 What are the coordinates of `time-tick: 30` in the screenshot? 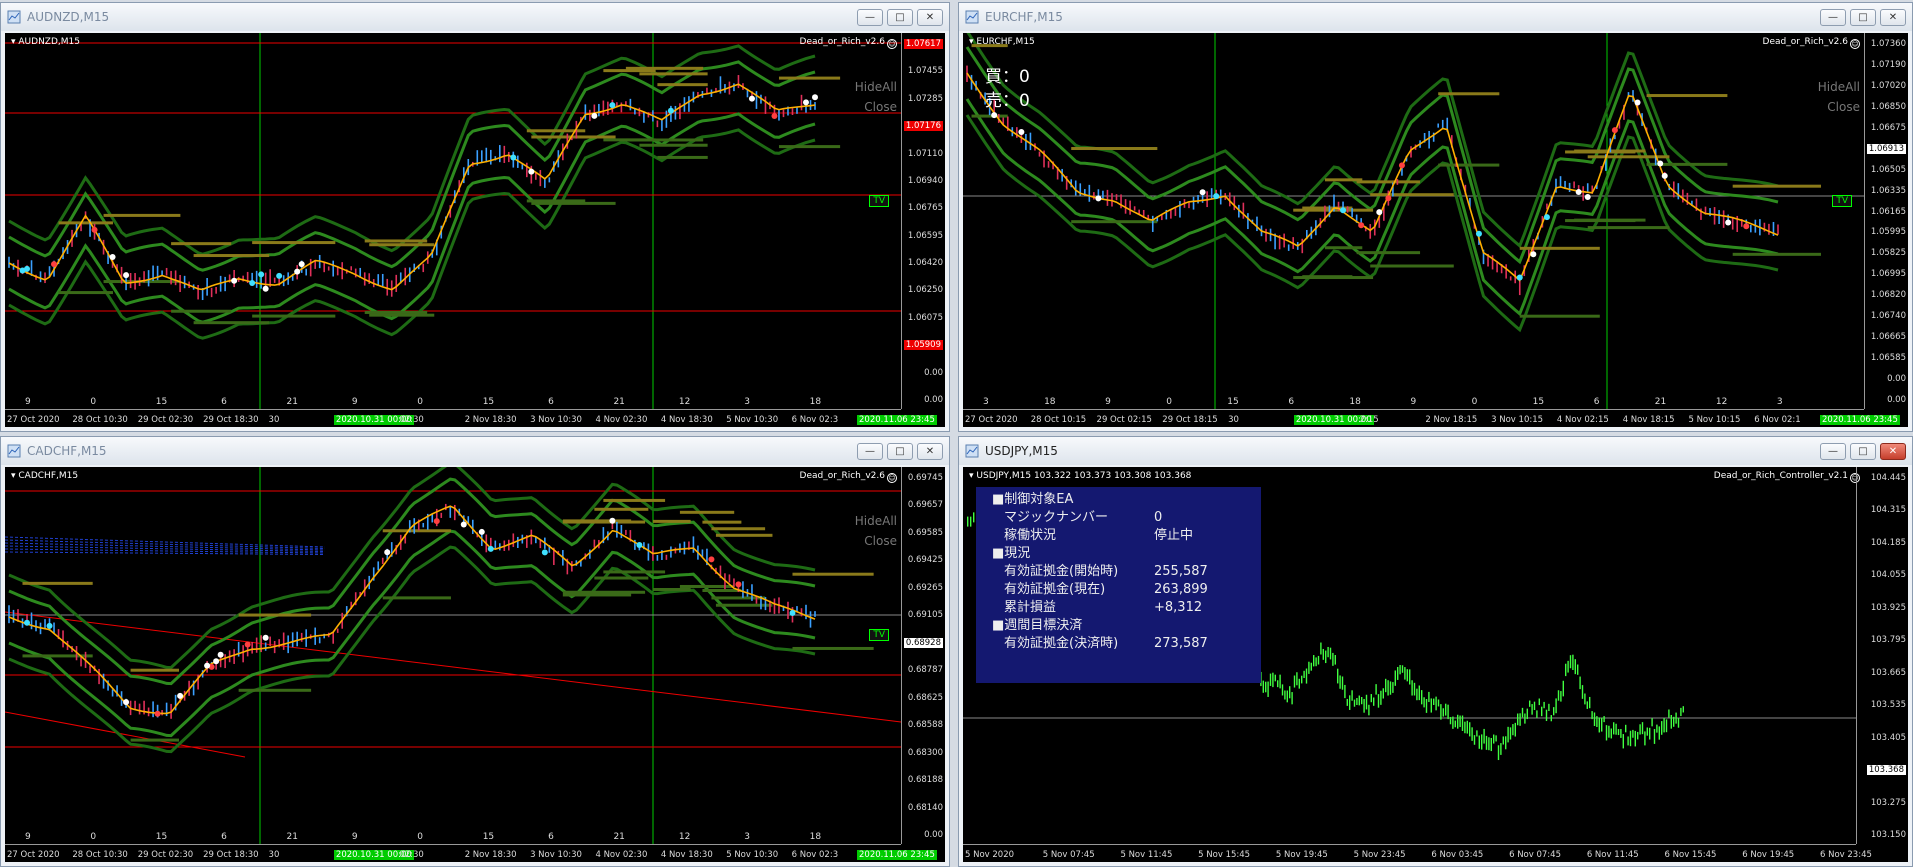 It's located at (274, 855).